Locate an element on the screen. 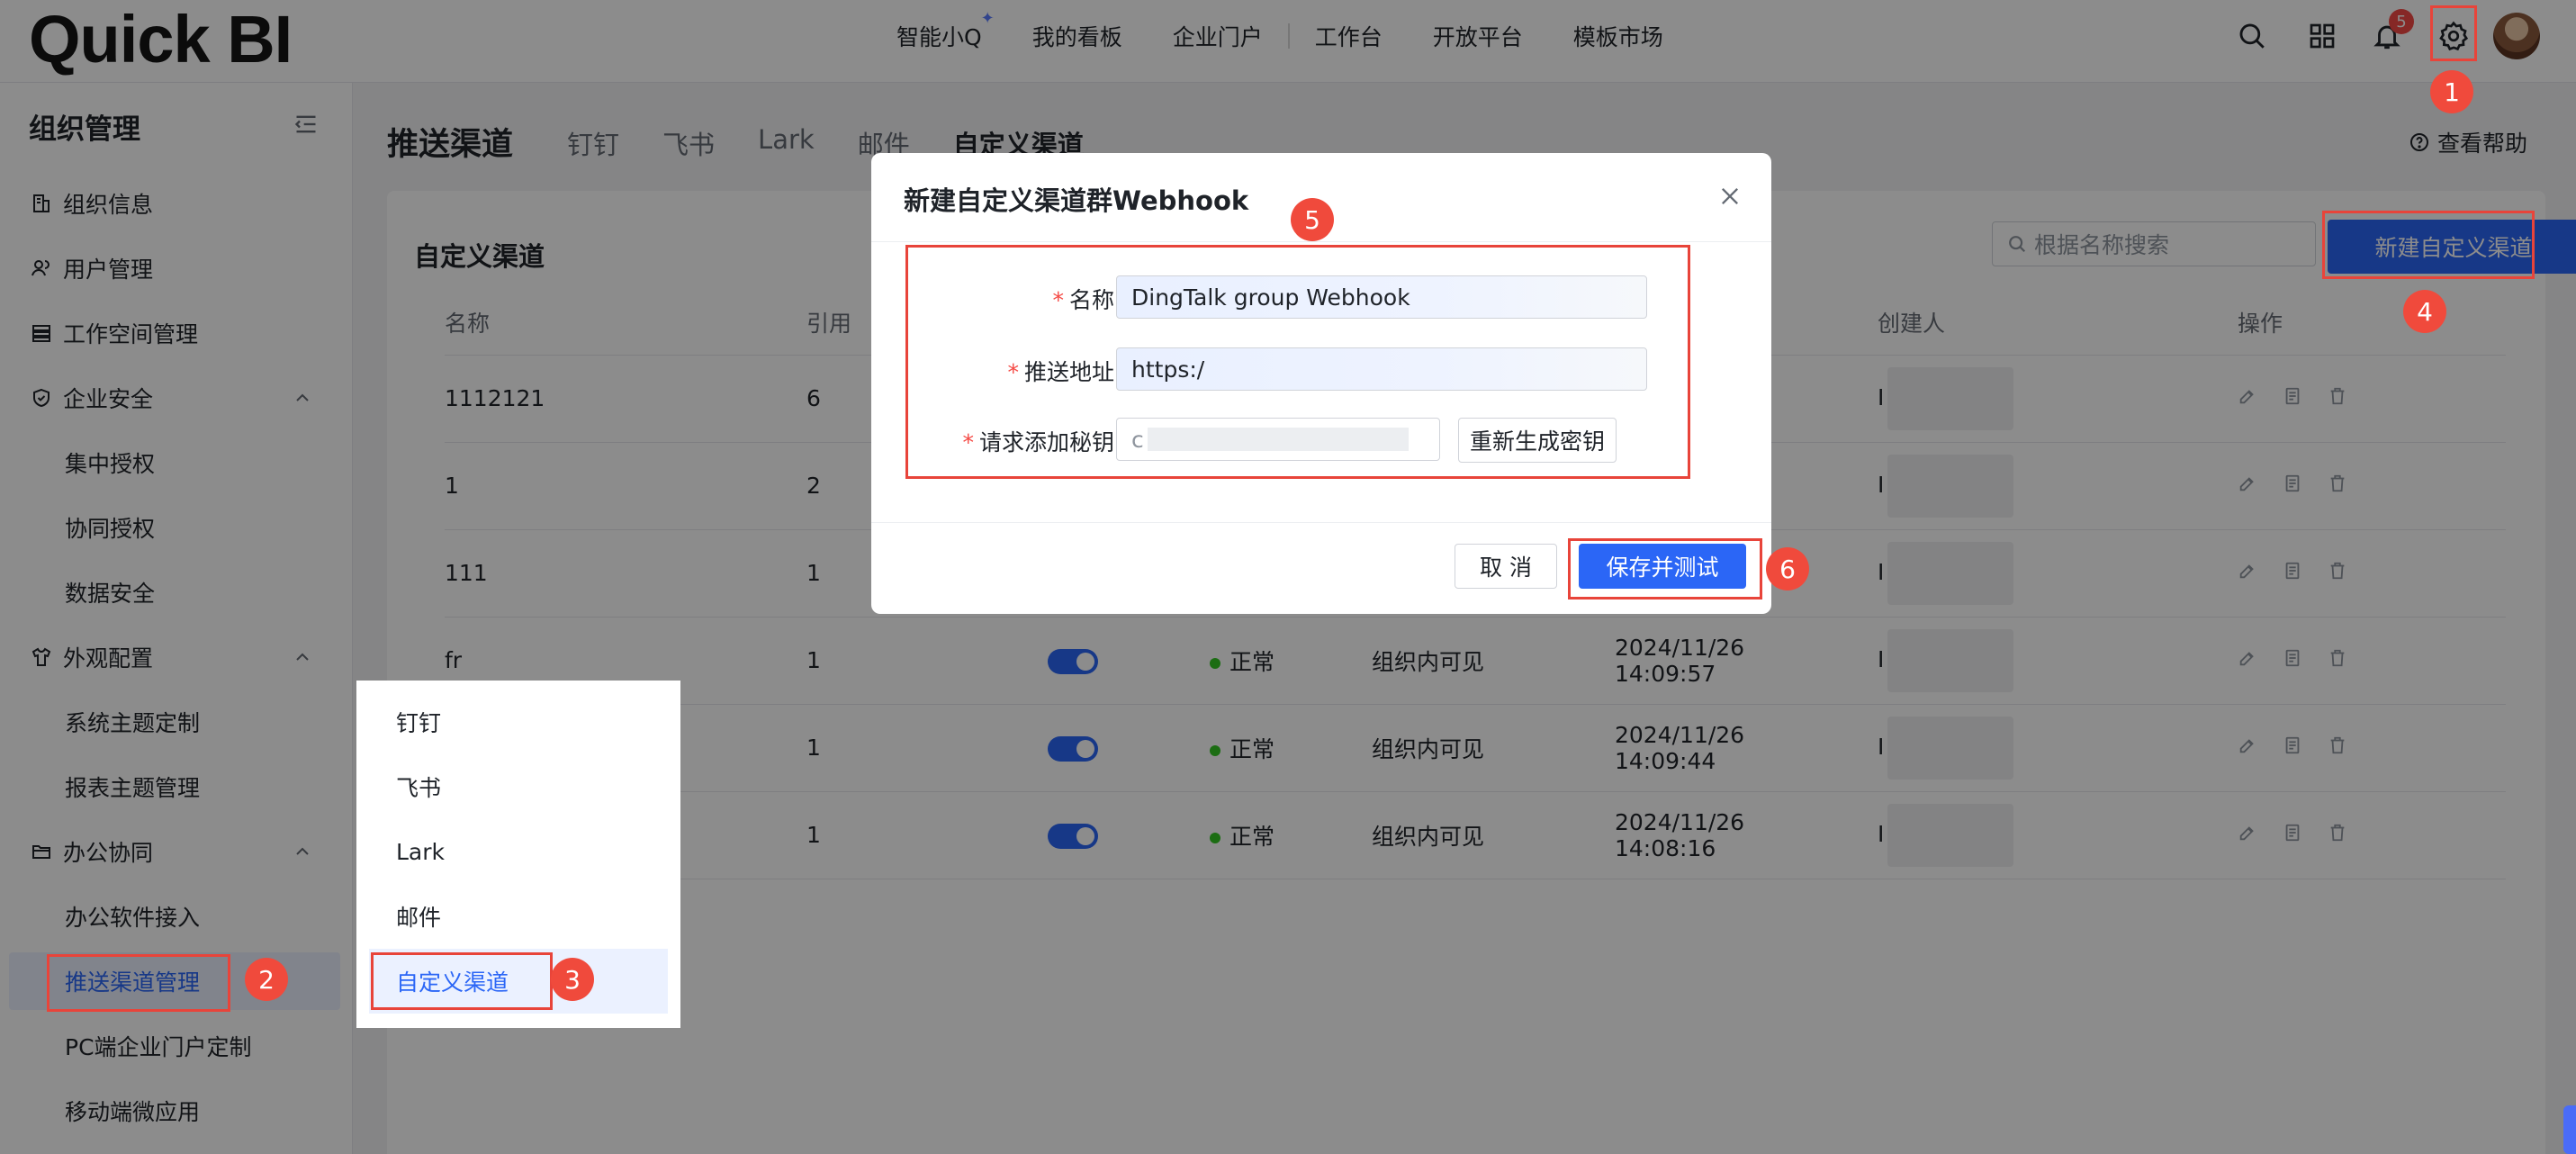  annotation-marker-2: 2 is located at coordinates (266, 979).